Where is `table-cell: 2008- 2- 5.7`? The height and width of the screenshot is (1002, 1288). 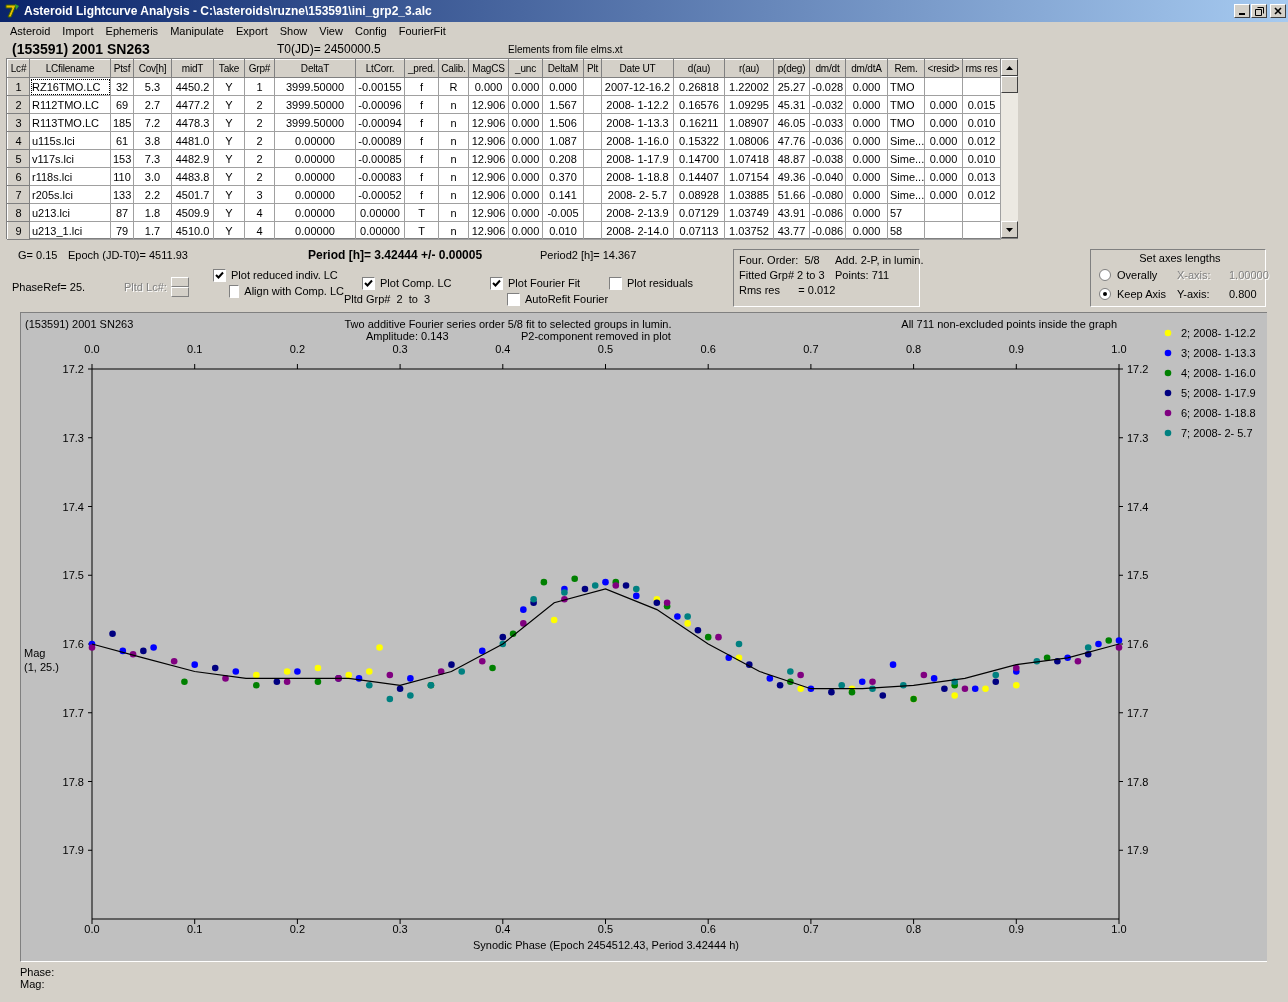 table-cell: 2008- 2- 5.7 is located at coordinates (637, 194).